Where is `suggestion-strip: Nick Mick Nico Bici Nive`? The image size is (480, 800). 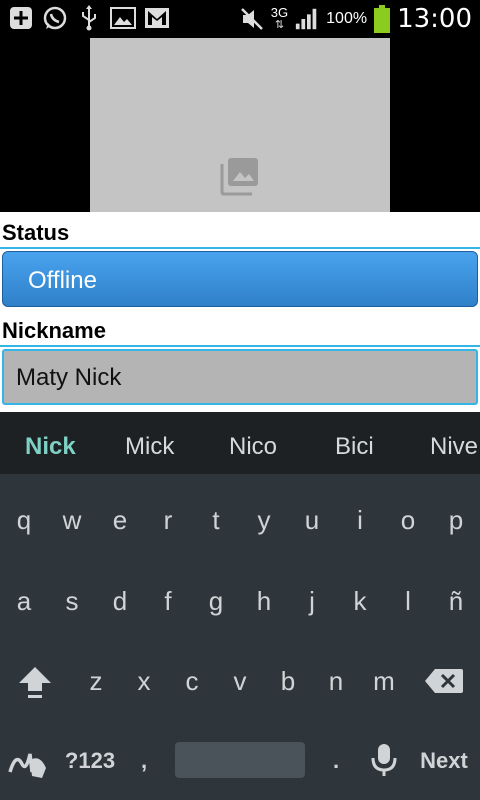
suggestion-strip: Nick Mick Nico Bici Nive is located at coordinates (240, 443).